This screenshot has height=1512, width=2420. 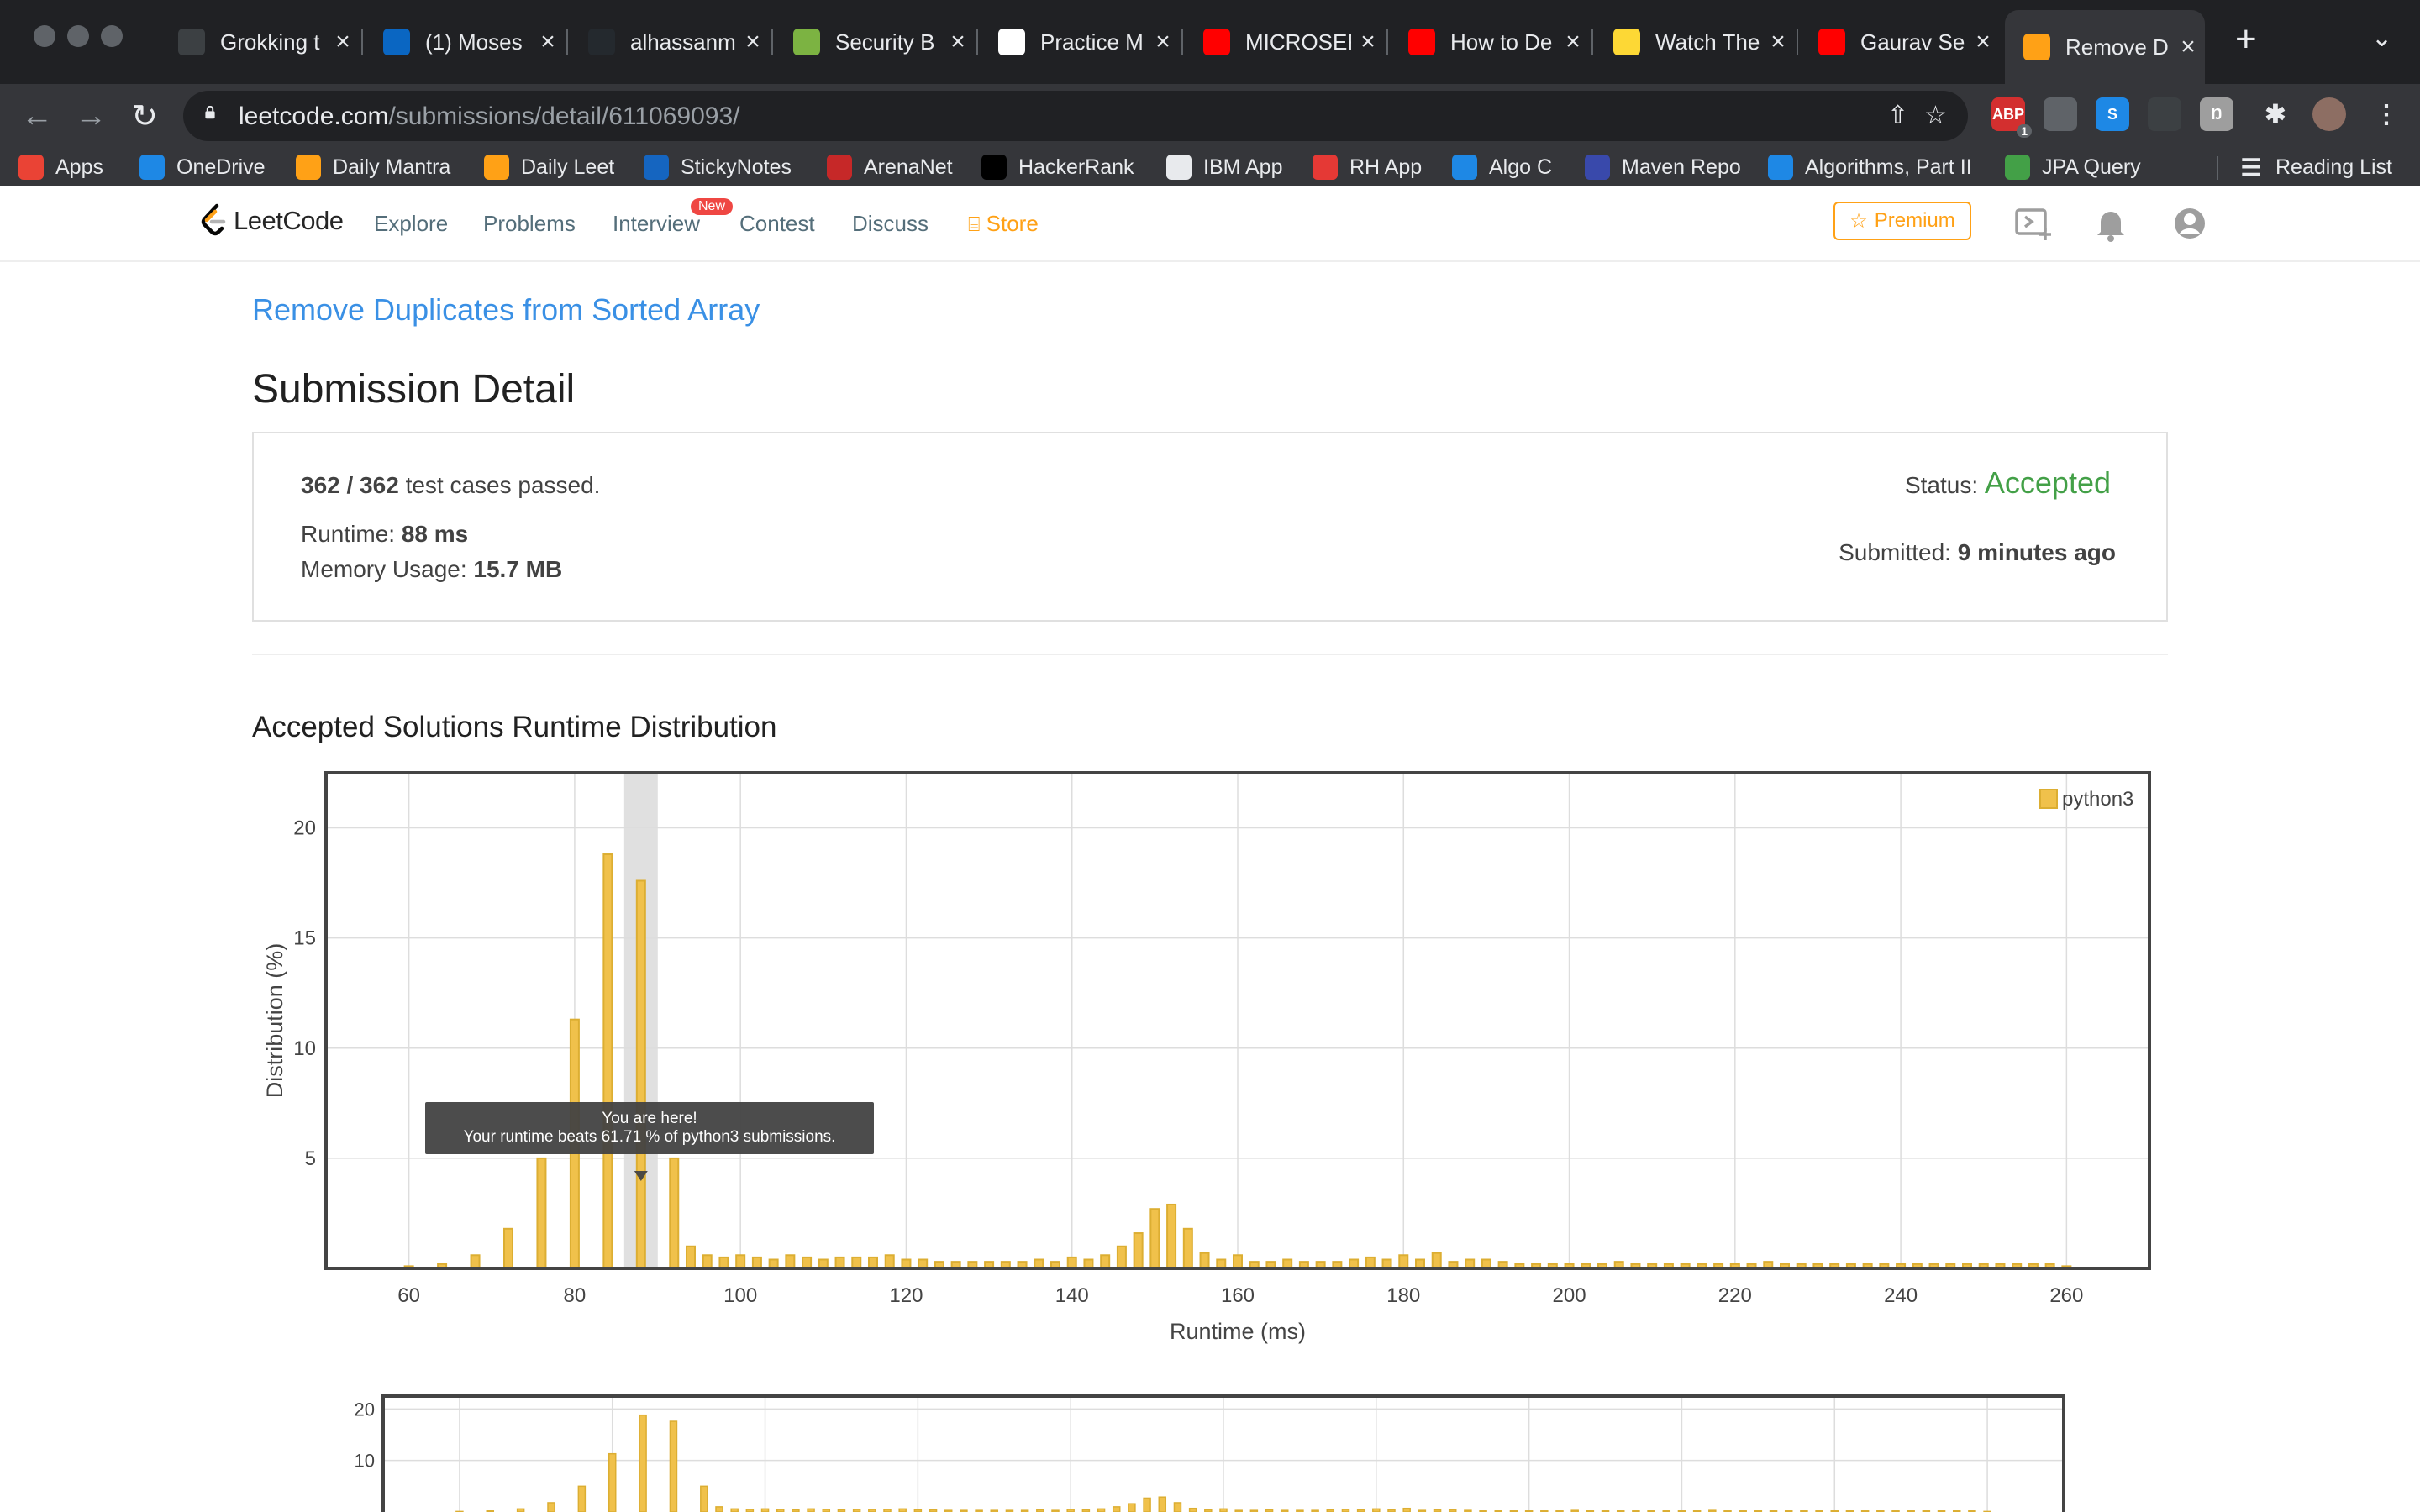 I want to click on memory-row: Memory Usage: 15.7 MB, so click(x=432, y=569).